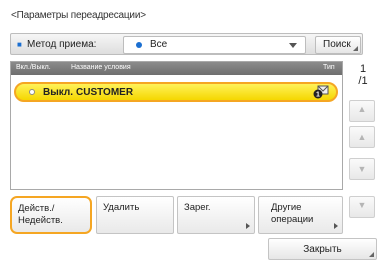 The height and width of the screenshot is (261, 387). What do you see at coordinates (321, 92) in the screenshot?
I see `forward-type-icon: 1` at bounding box center [321, 92].